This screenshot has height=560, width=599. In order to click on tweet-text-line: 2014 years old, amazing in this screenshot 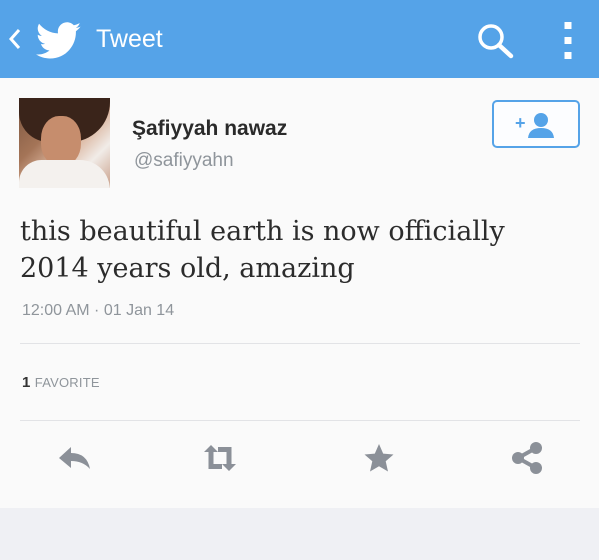, I will do `click(187, 268)`.